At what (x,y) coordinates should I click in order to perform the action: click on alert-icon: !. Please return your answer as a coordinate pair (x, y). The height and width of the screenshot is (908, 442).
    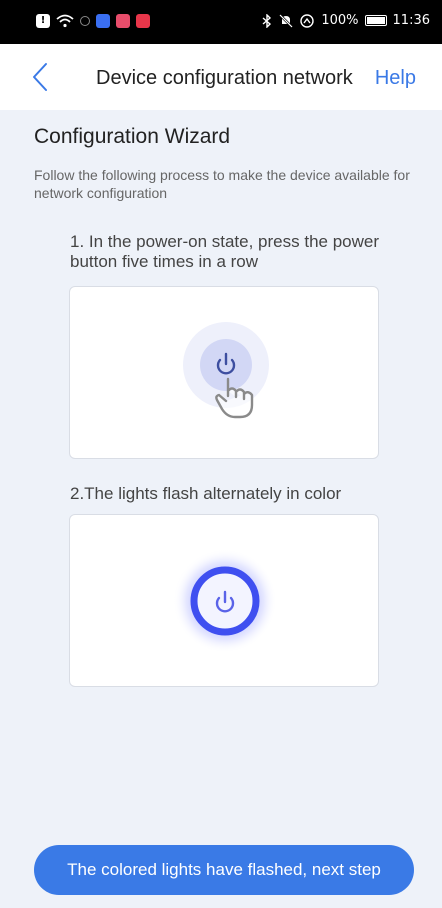
    Looking at the image, I should click on (43, 21).